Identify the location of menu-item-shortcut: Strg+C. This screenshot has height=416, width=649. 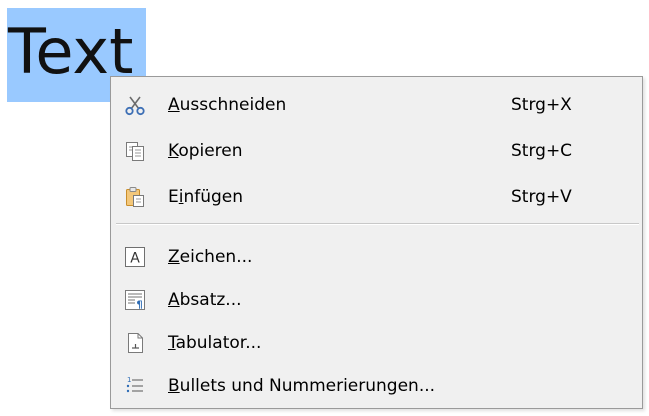
(542, 151).